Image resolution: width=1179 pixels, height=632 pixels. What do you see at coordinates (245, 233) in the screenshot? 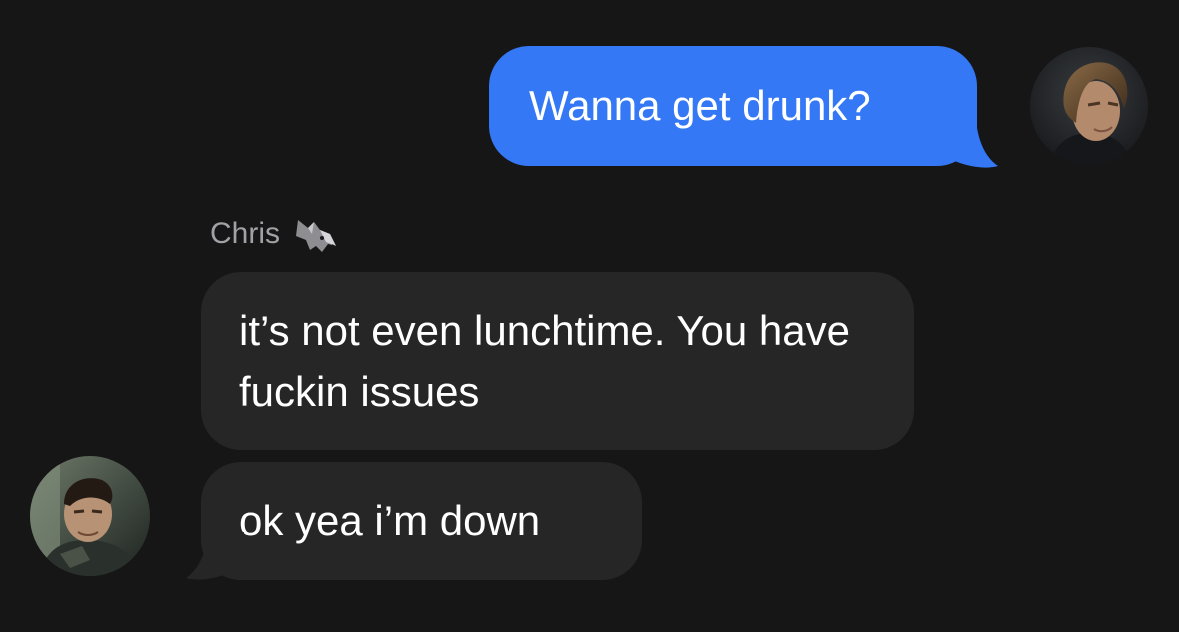
I see `sender-name-text: Chris` at bounding box center [245, 233].